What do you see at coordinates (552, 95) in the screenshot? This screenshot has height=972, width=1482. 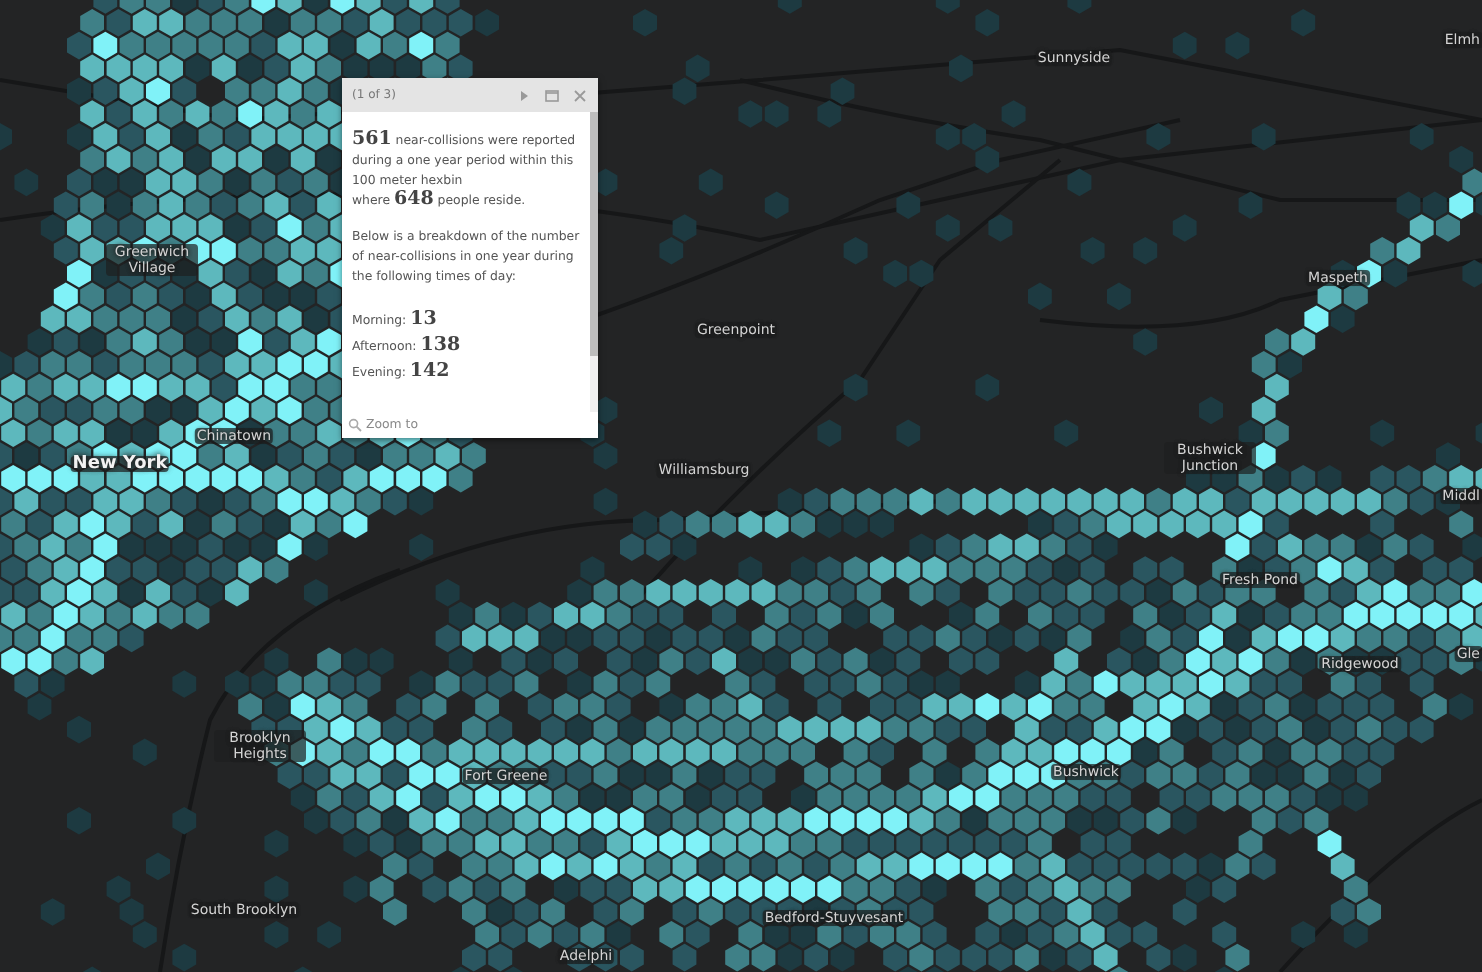 I see `maximize-icon` at bounding box center [552, 95].